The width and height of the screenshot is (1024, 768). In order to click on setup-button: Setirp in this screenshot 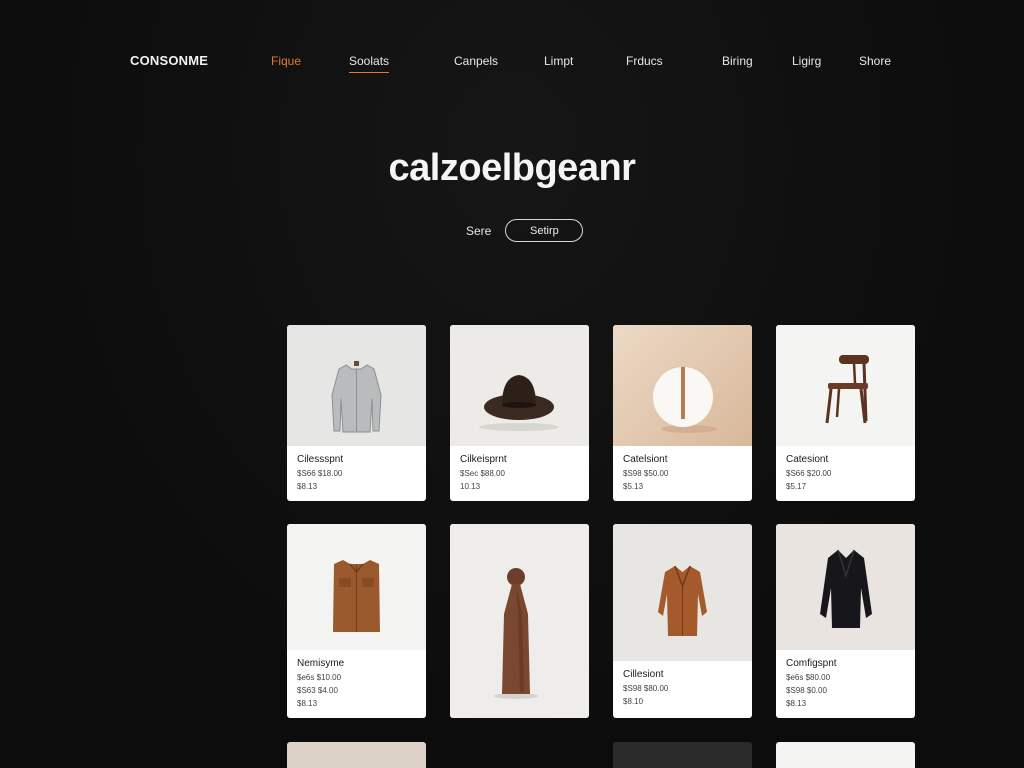, I will do `click(544, 230)`.